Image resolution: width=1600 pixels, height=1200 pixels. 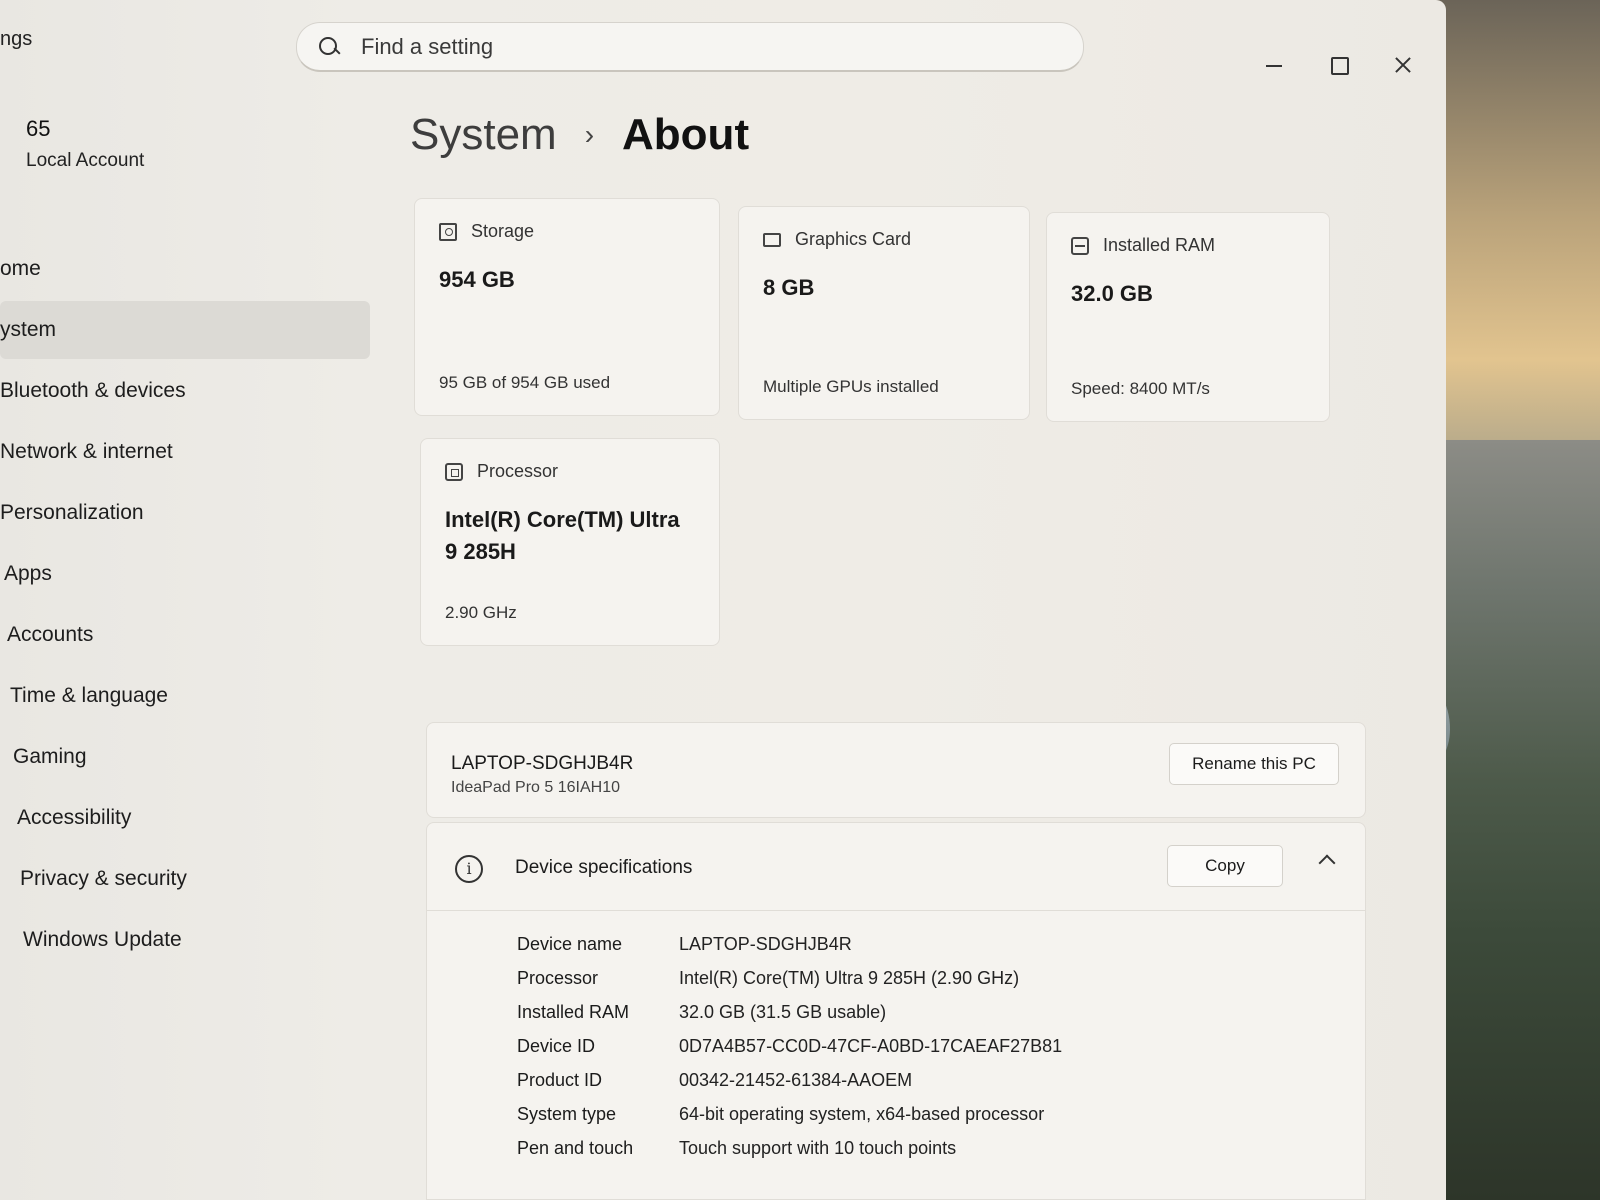 I want to click on maximize-icon, so click(x=1339, y=65).